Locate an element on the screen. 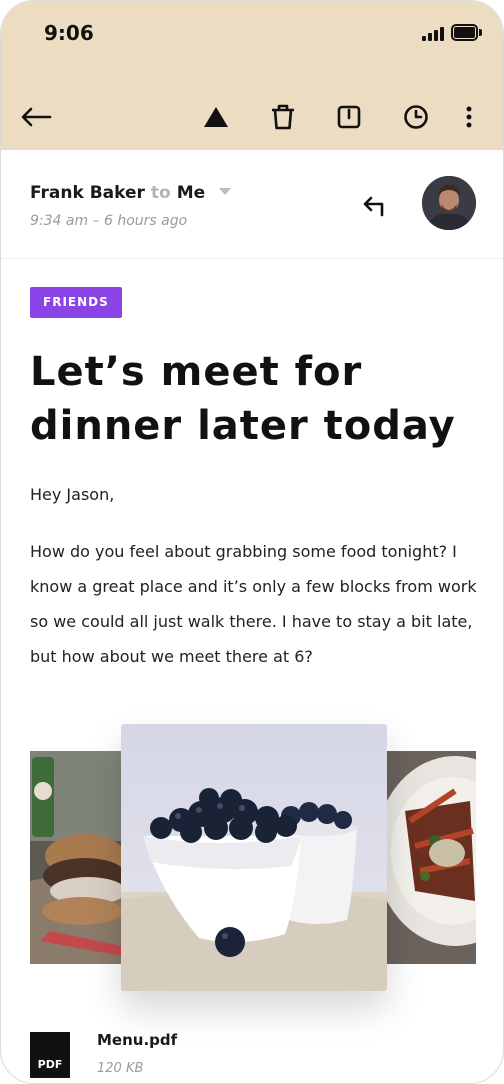 The width and height of the screenshot is (504, 1084). report-spam-button is located at coordinates (216, 117).